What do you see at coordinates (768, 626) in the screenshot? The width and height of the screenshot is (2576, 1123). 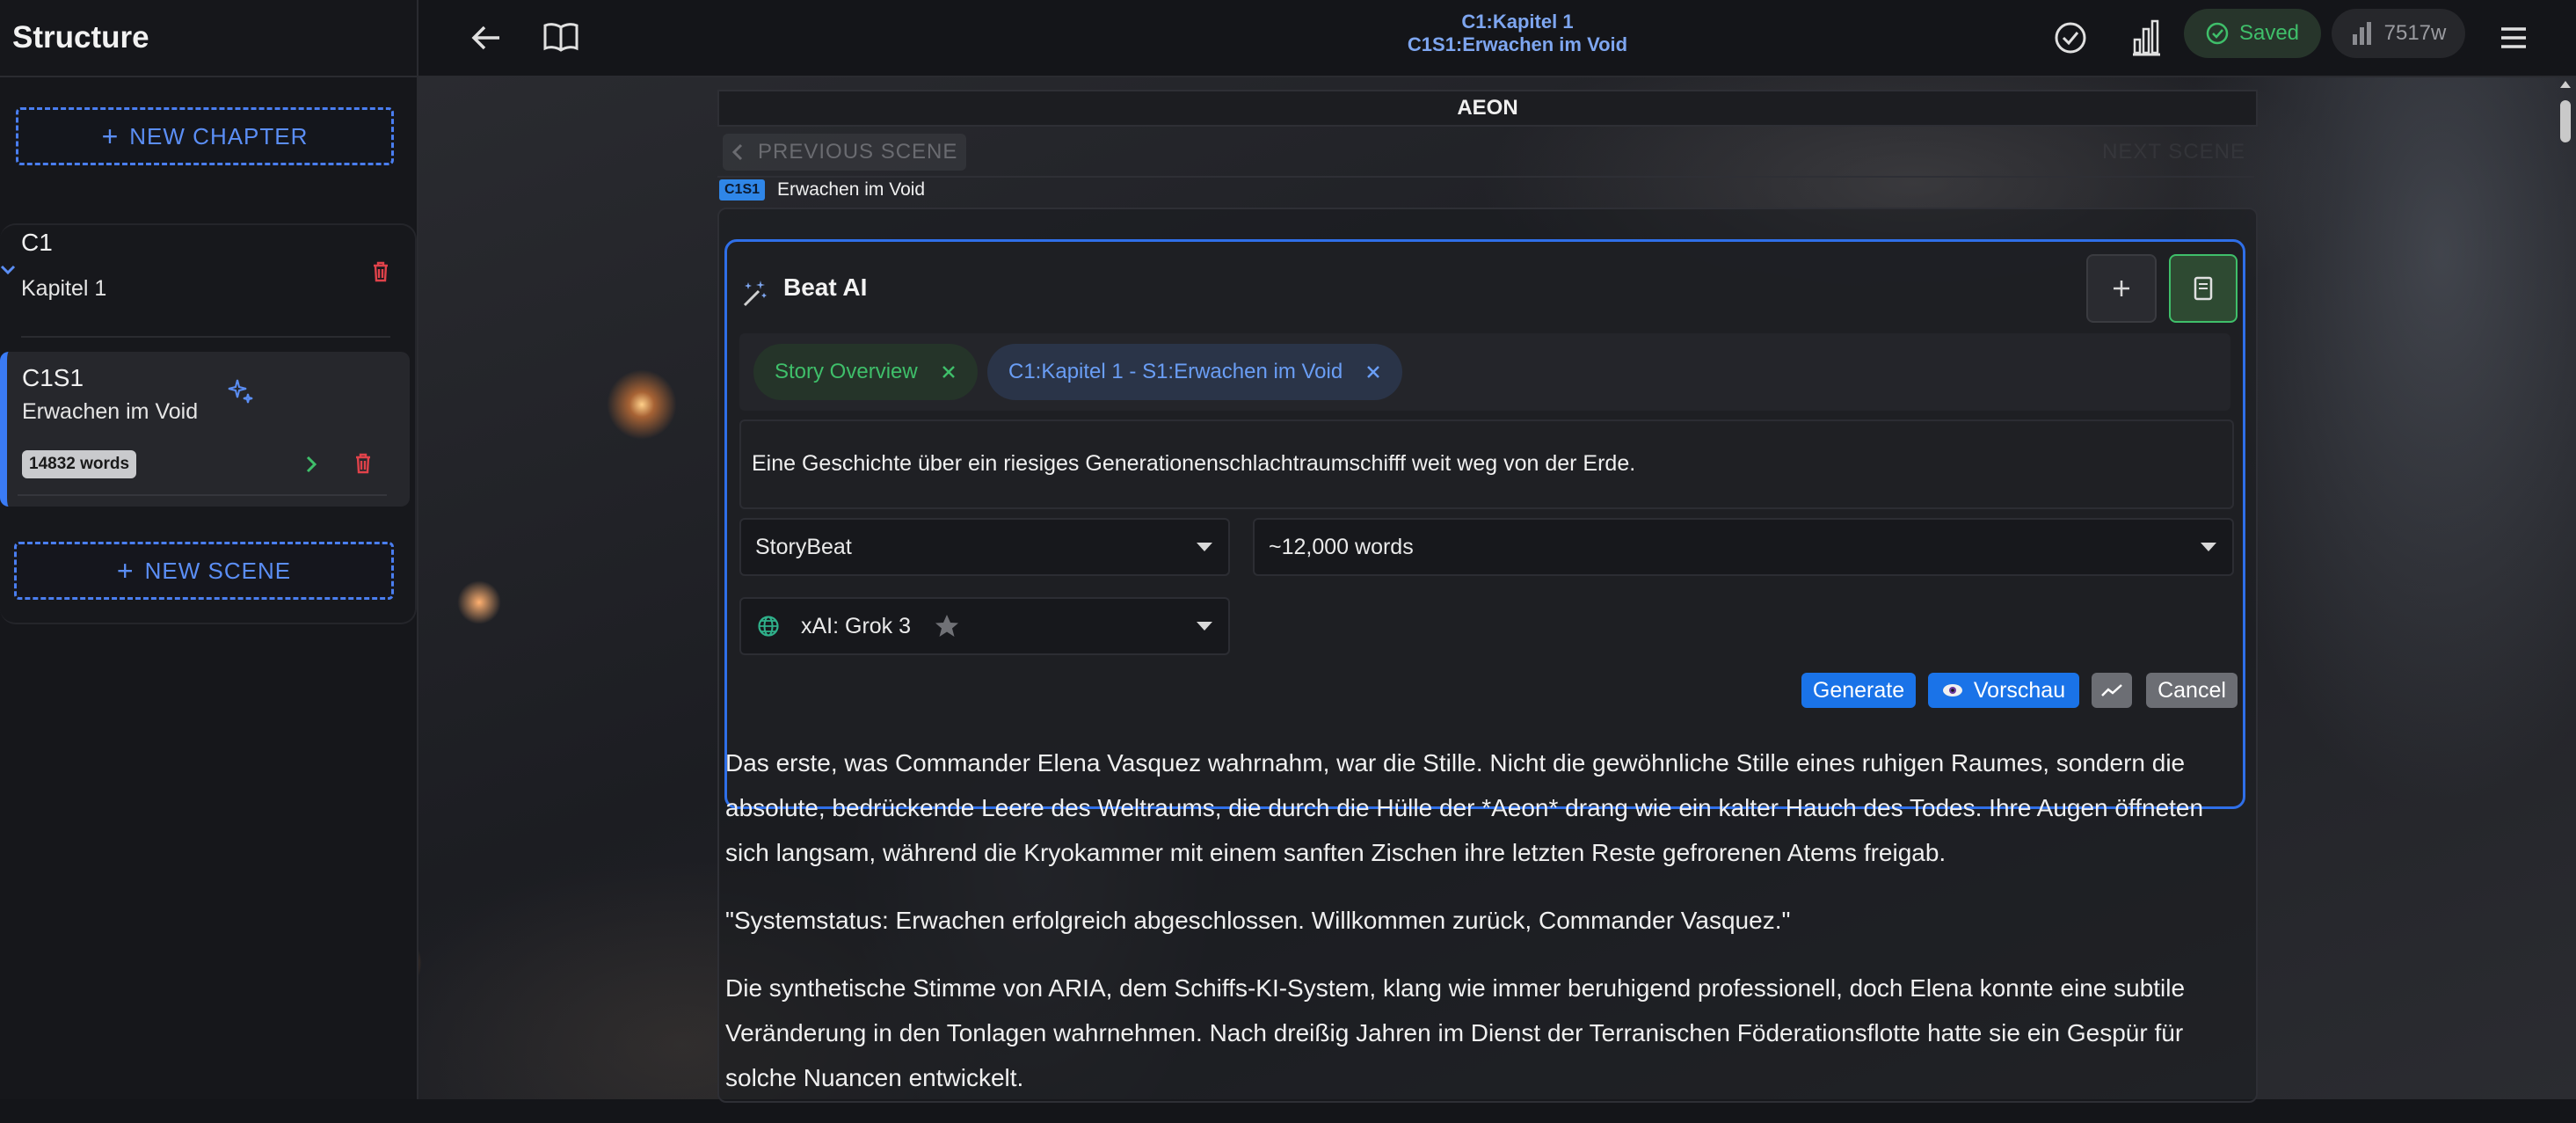 I see `globe-icon` at bounding box center [768, 626].